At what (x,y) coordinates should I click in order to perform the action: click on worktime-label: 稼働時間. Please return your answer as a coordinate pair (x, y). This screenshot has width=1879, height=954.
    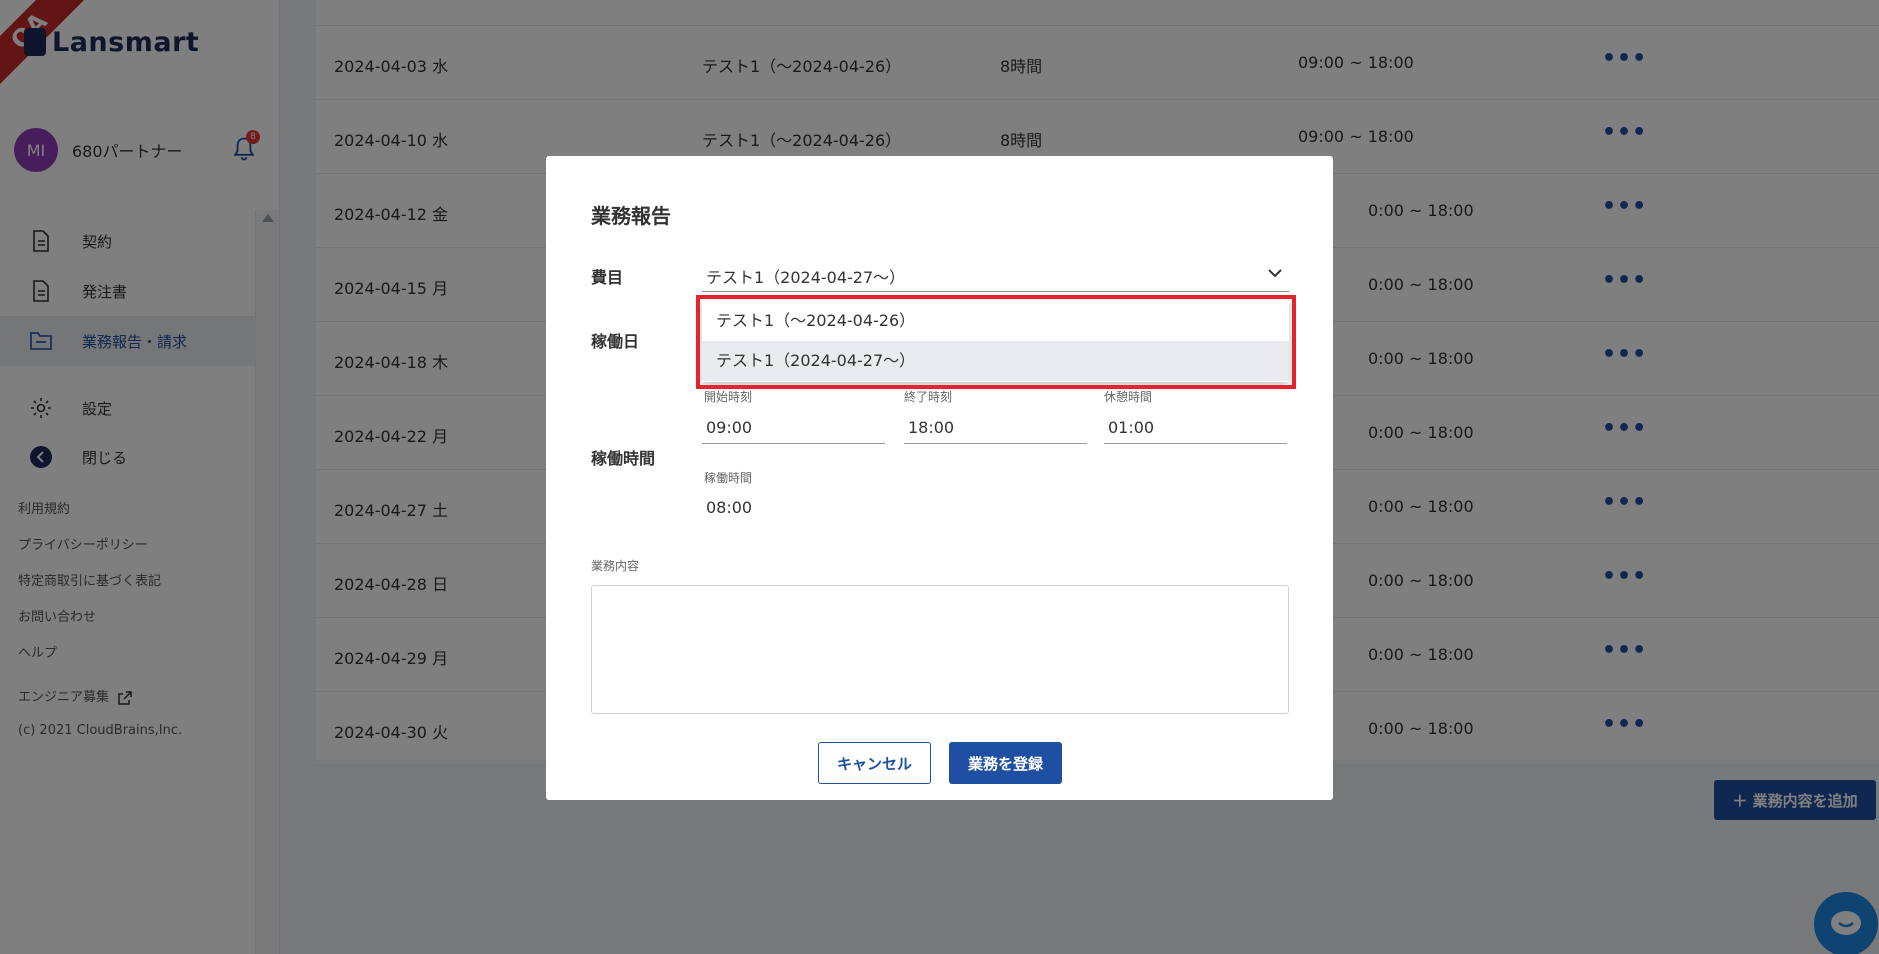
    Looking at the image, I should click on (623, 458).